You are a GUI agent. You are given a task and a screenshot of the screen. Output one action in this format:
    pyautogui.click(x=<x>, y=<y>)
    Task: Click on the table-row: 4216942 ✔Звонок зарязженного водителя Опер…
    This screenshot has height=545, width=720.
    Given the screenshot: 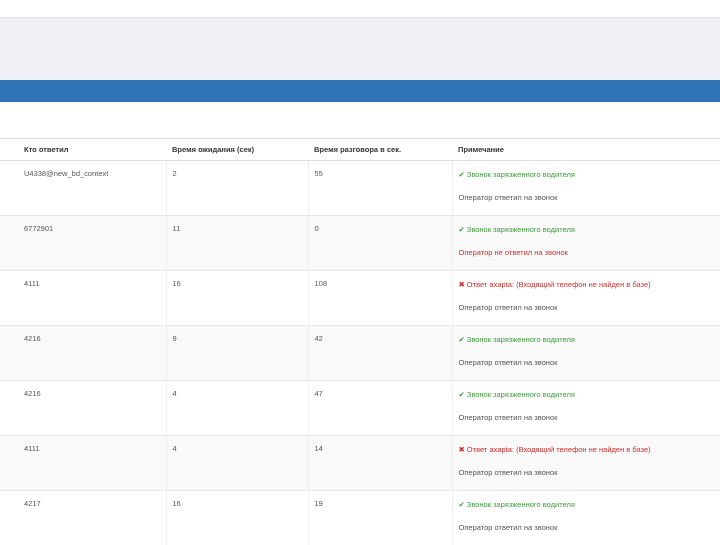 What is the action you would take?
    pyautogui.click(x=360, y=353)
    